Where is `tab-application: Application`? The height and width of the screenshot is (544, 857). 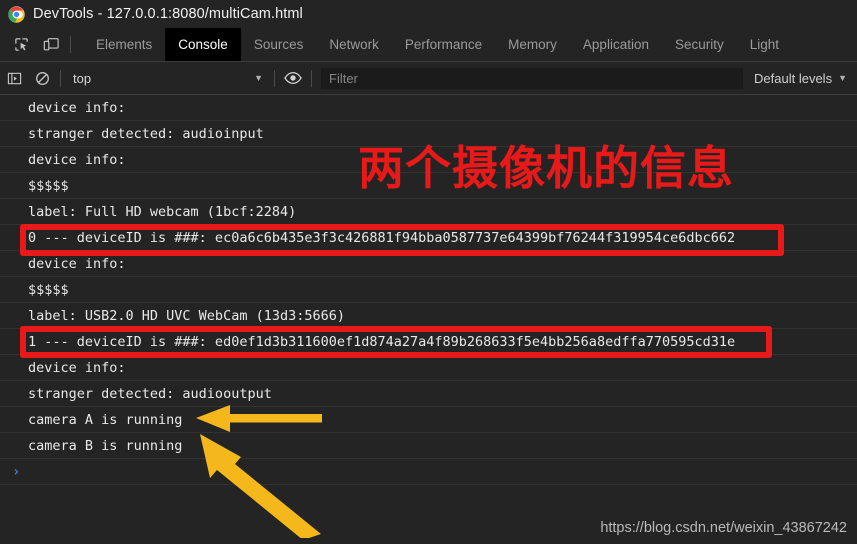
tab-application: Application is located at coordinates (616, 44).